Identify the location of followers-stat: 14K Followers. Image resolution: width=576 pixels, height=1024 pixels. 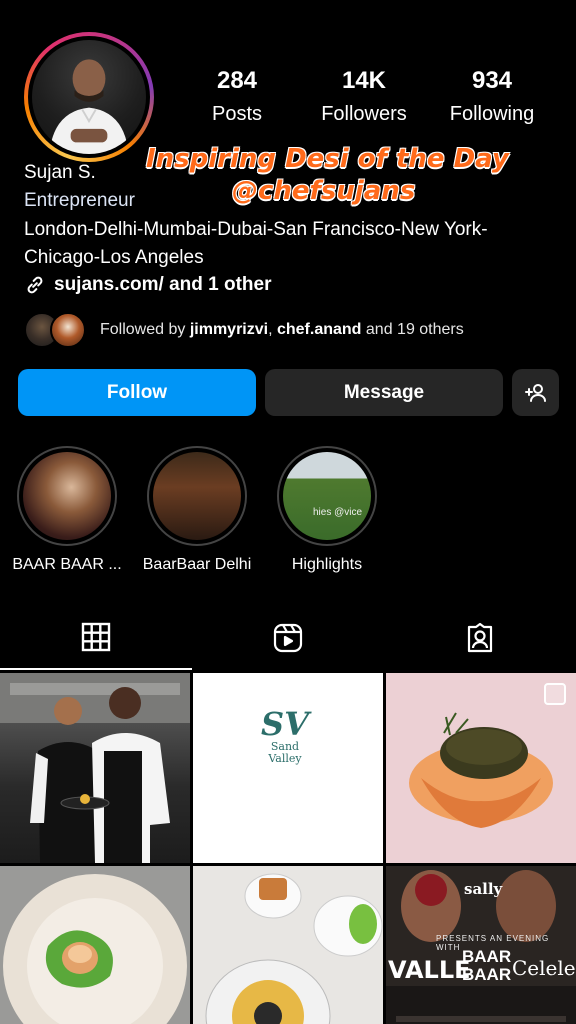
(364, 97).